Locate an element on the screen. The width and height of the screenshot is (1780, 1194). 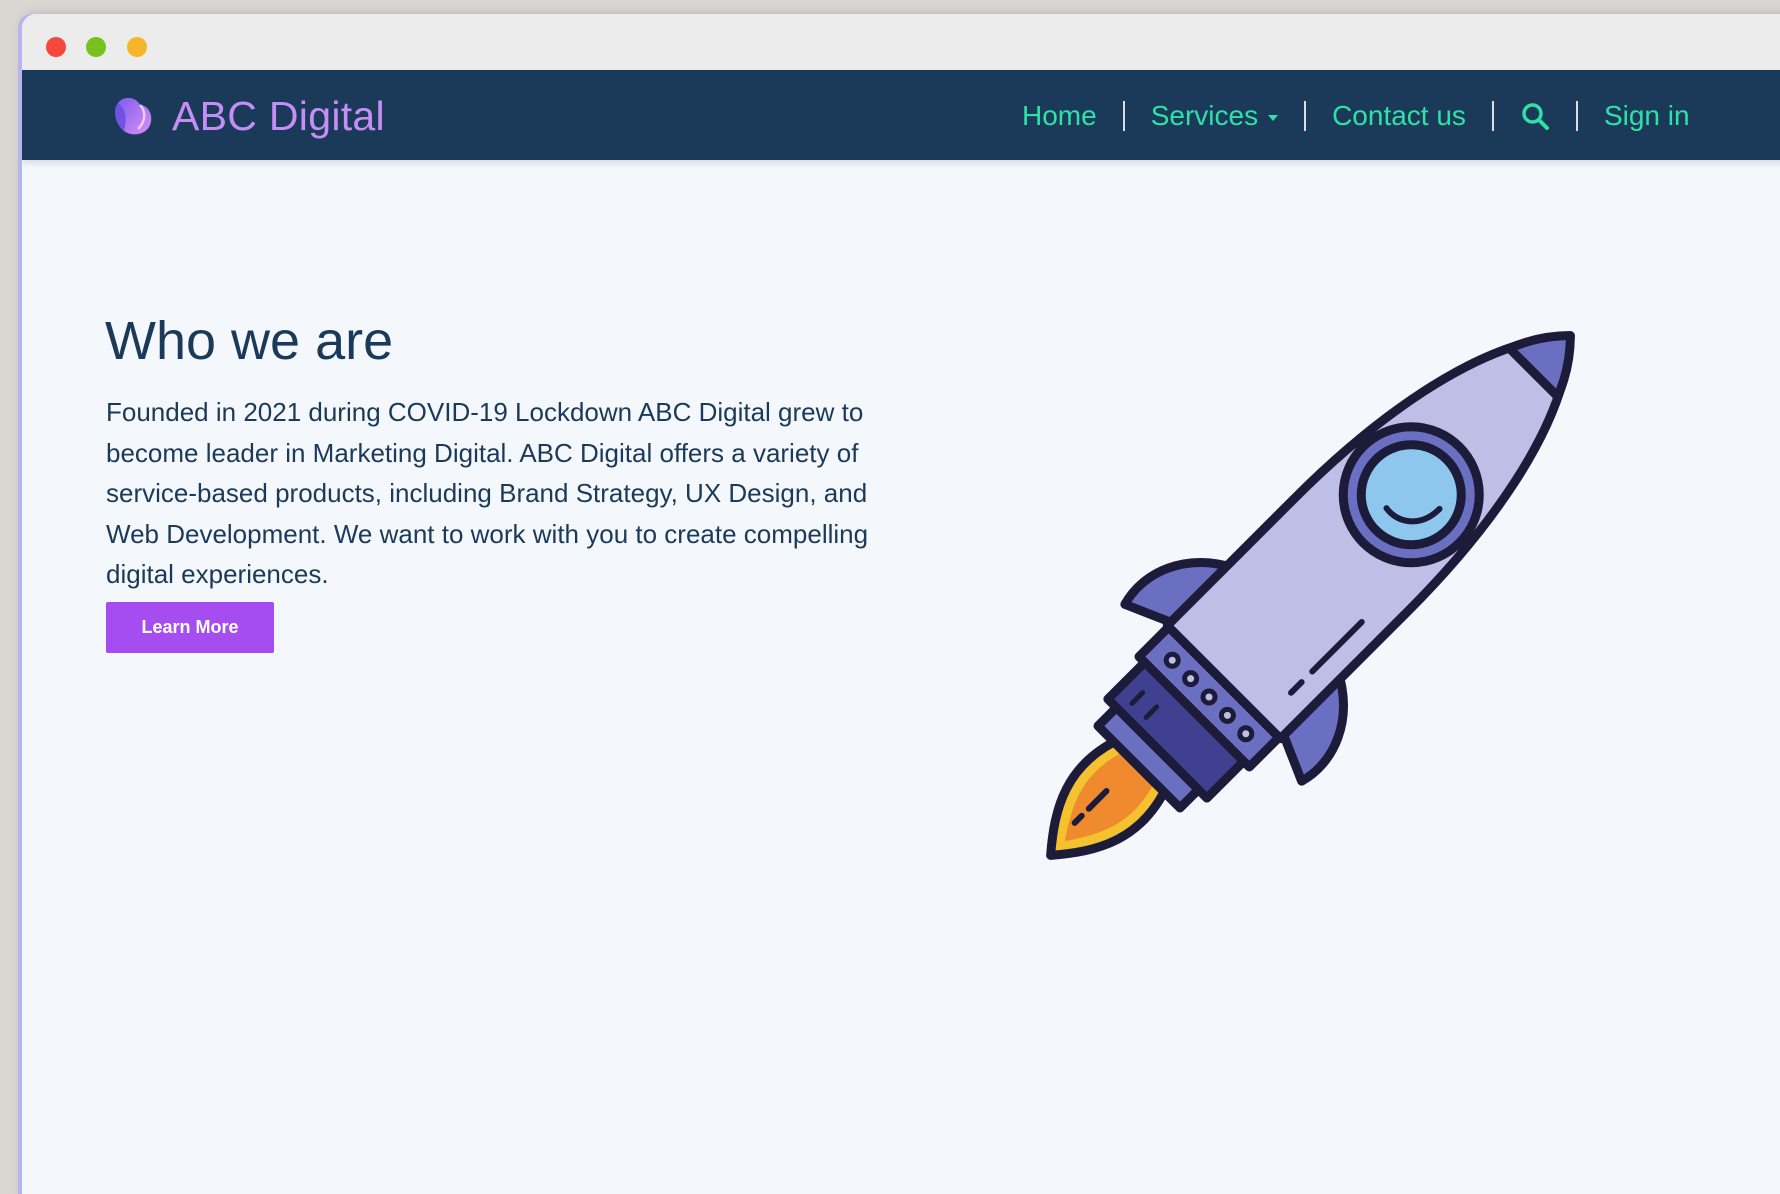
nav-services-dropdown: Services is located at coordinates (1214, 116).